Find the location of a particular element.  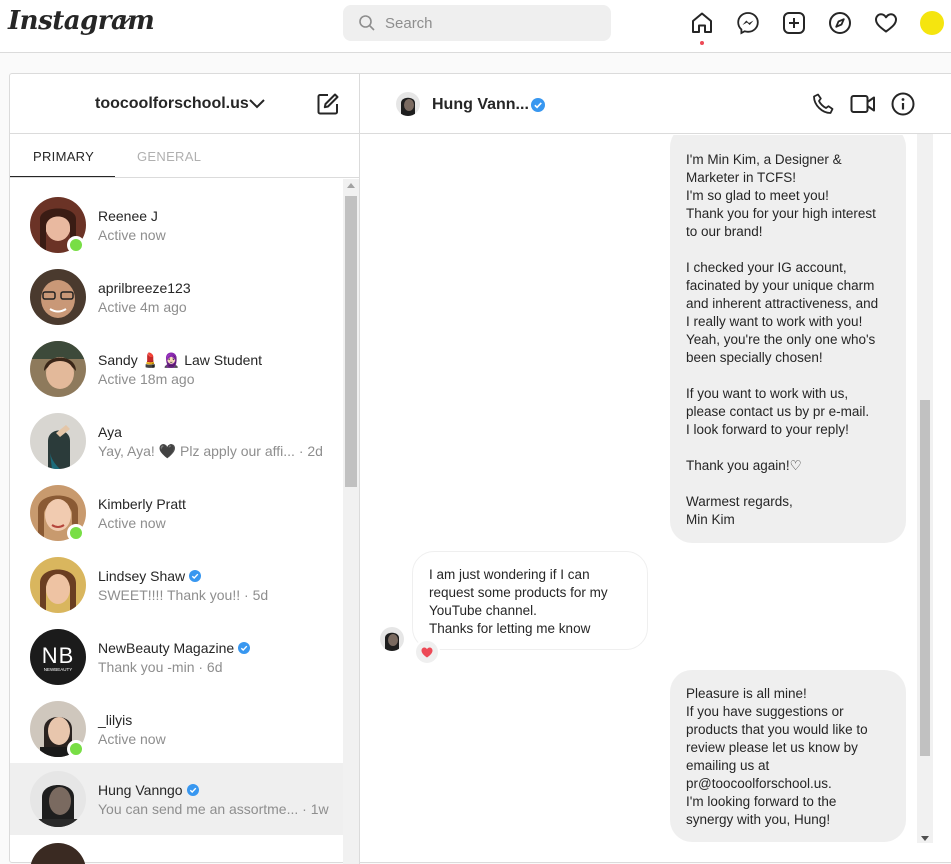

home-icon is located at coordinates (702, 23).